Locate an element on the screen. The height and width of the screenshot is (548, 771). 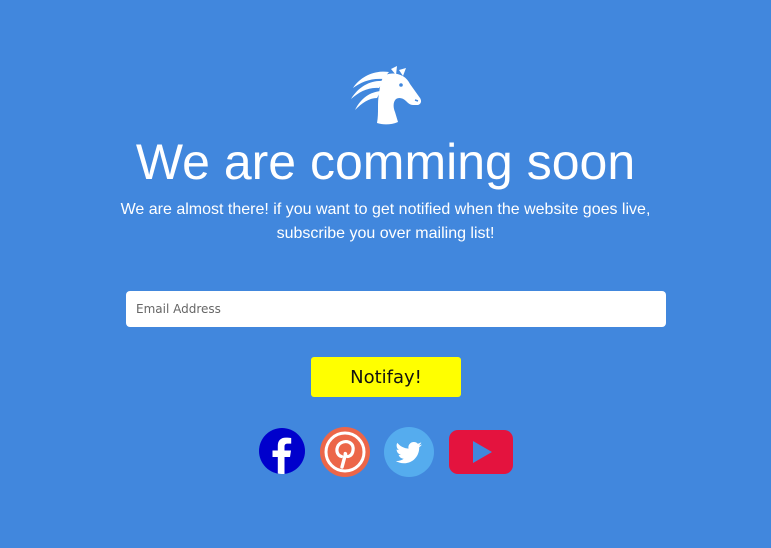
youtube-link is located at coordinates (481, 452).